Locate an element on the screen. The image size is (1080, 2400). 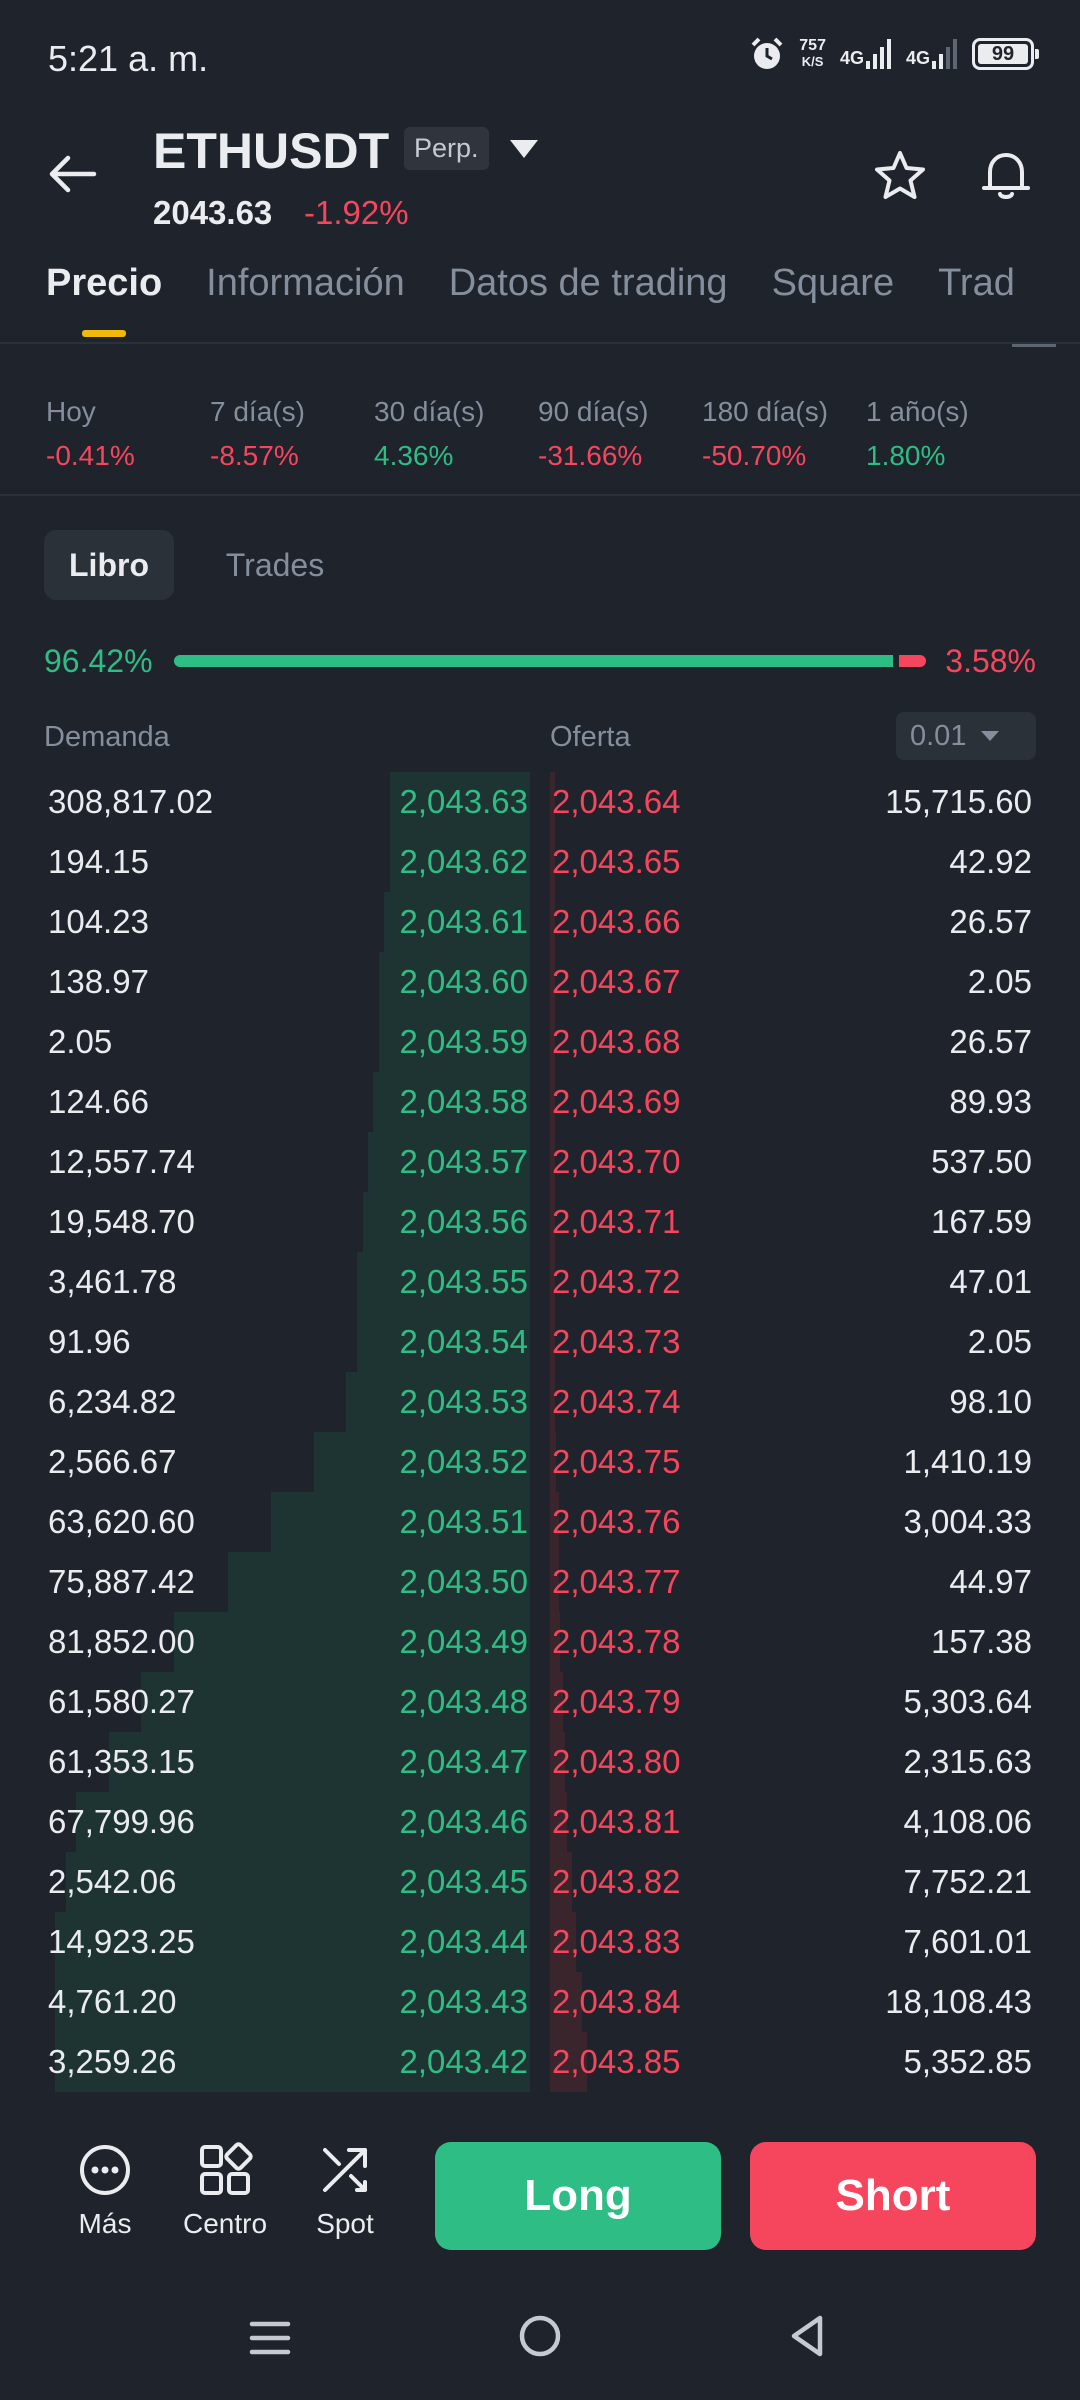
ask-price: 2,043.69 is located at coordinates (616, 1101).